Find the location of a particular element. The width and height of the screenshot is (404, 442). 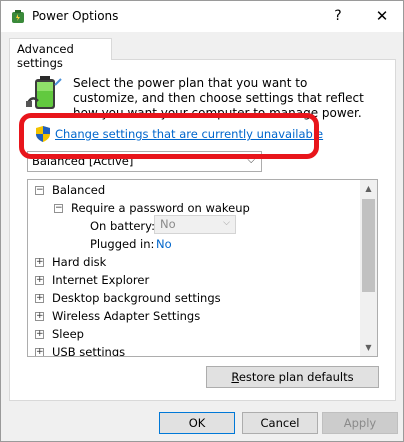

power-plan-dropdown: Balanced [Active] ⌵ is located at coordinates (144, 161).